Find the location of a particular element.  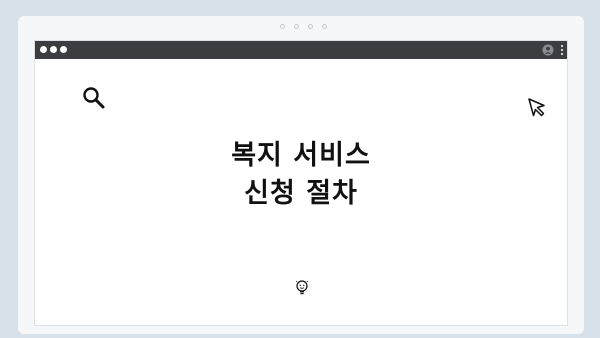

minimize-dot is located at coordinates (53, 49).